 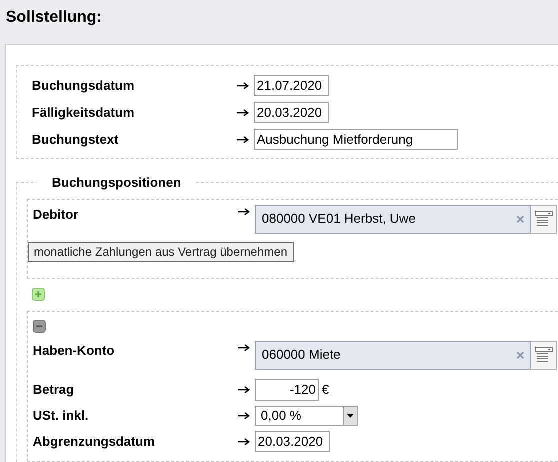 I want to click on field-label: Buchungstext, so click(x=76, y=139).